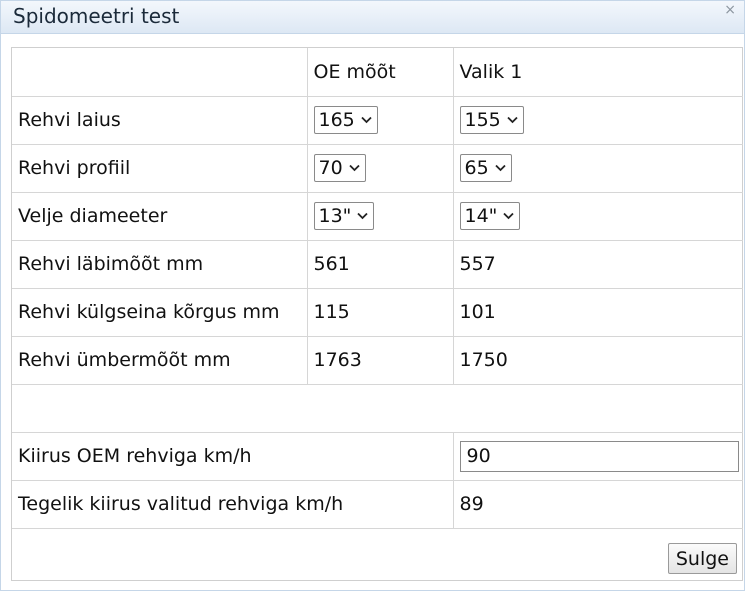 This screenshot has width=745, height=591. I want to click on option-tire-circumference-value: 1750, so click(597, 360).